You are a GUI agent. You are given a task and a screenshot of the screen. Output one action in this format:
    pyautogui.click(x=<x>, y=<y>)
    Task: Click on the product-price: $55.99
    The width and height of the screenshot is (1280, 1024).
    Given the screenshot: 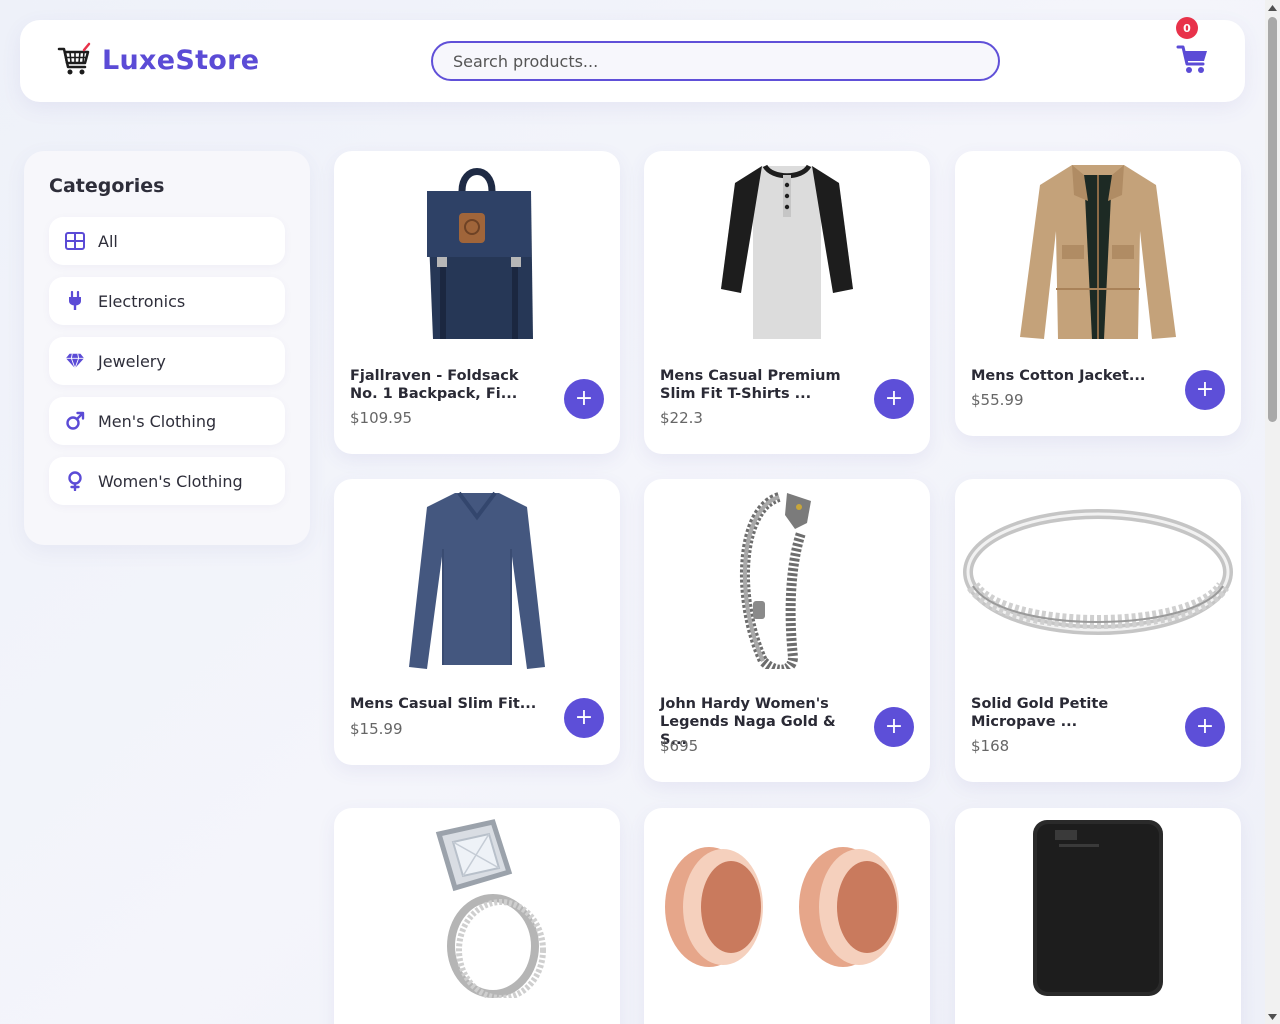 What is the action you would take?
    pyautogui.click(x=997, y=400)
    